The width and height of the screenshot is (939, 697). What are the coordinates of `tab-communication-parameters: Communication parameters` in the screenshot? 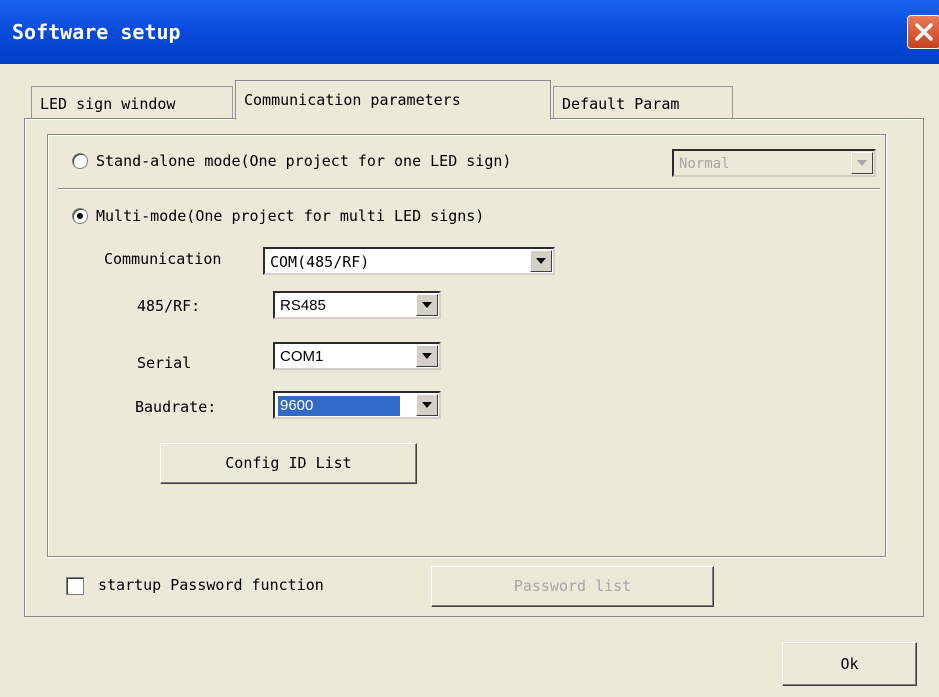 It's located at (393, 100).